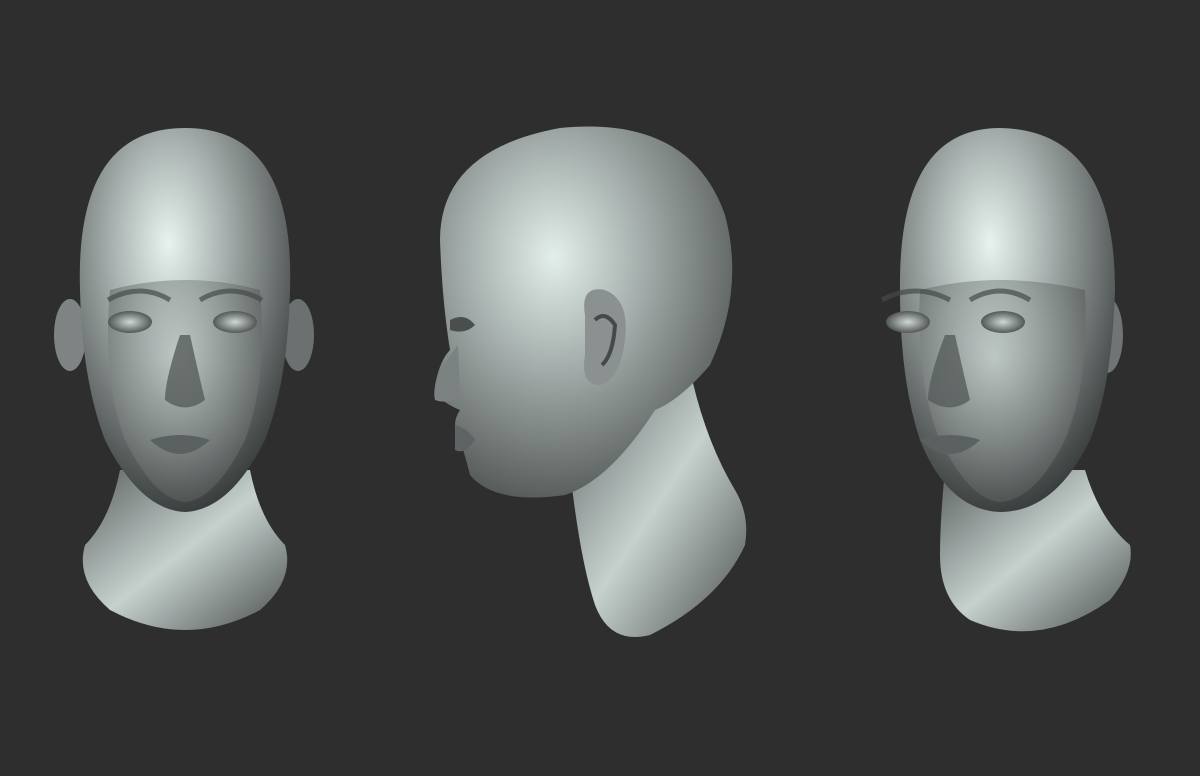  What do you see at coordinates (1003, 322) in the screenshot?
I see `three-quarter-right-eye` at bounding box center [1003, 322].